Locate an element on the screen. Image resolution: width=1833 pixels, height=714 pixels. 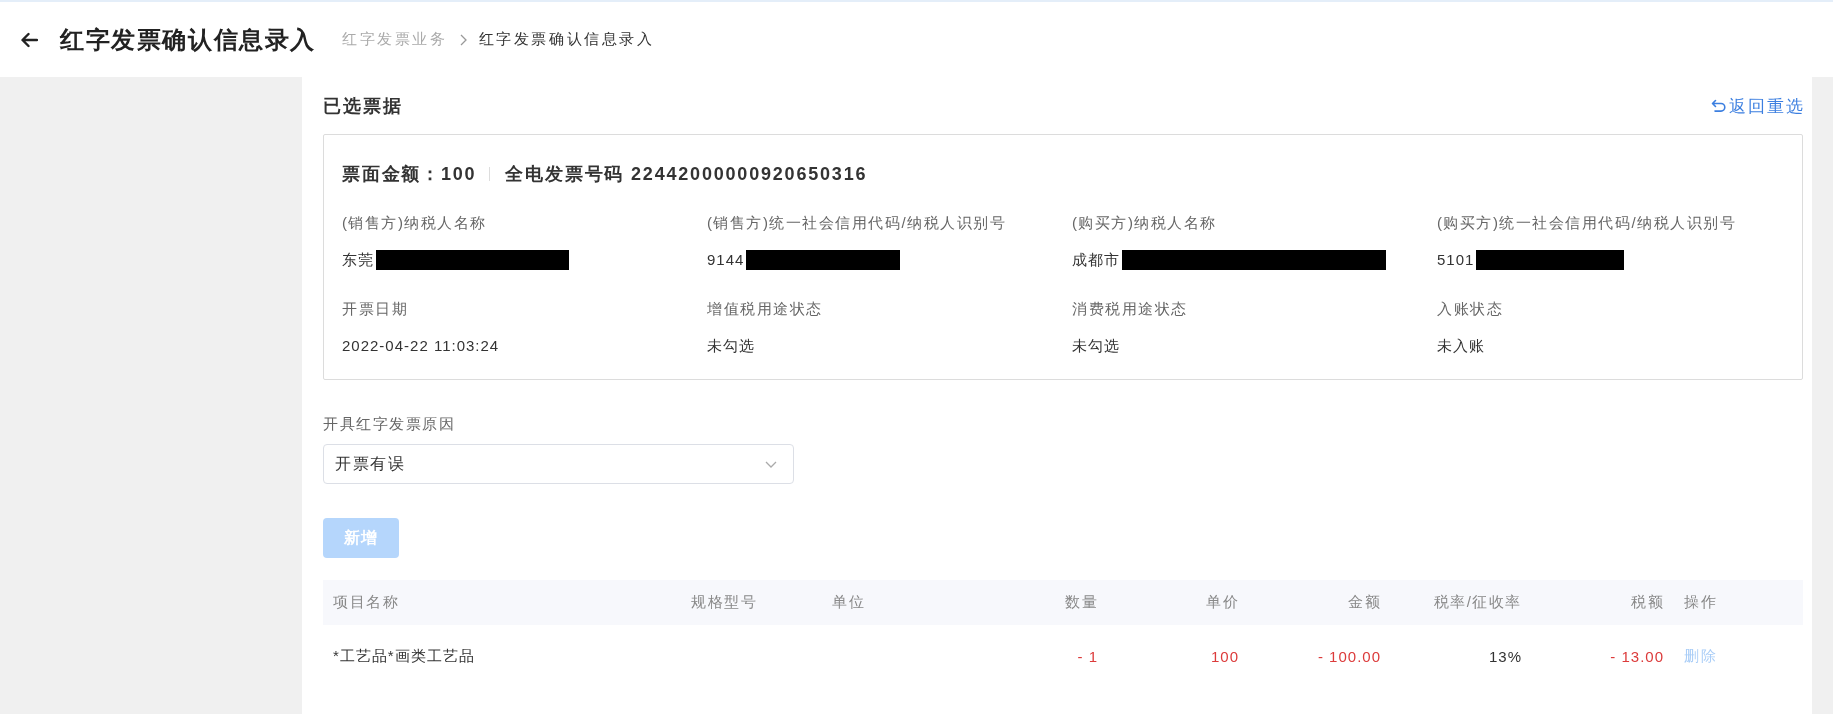
column-header: 数量 is located at coordinates (1081, 602).